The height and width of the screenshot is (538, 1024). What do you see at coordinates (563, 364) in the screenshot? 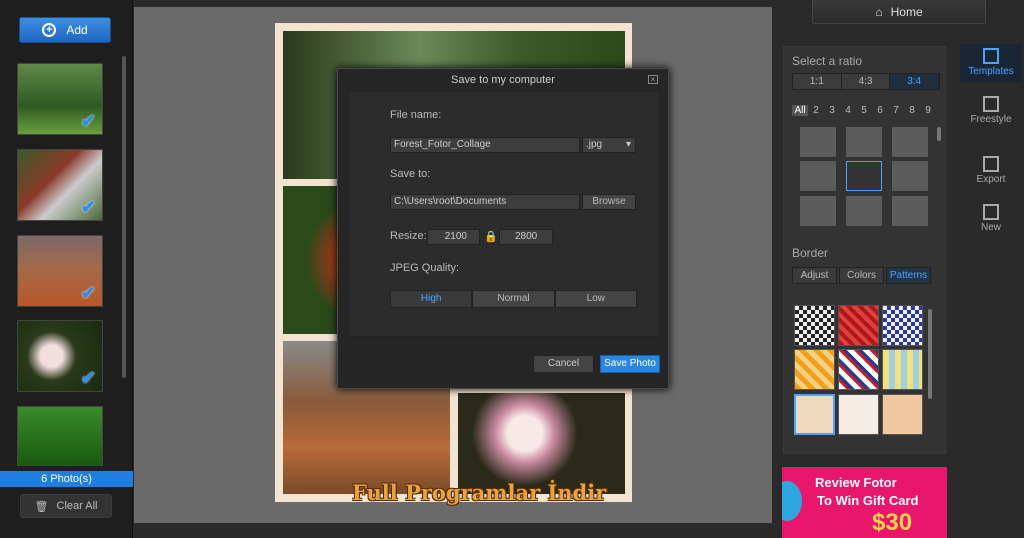
I see `cancel-button: Cancel` at bounding box center [563, 364].